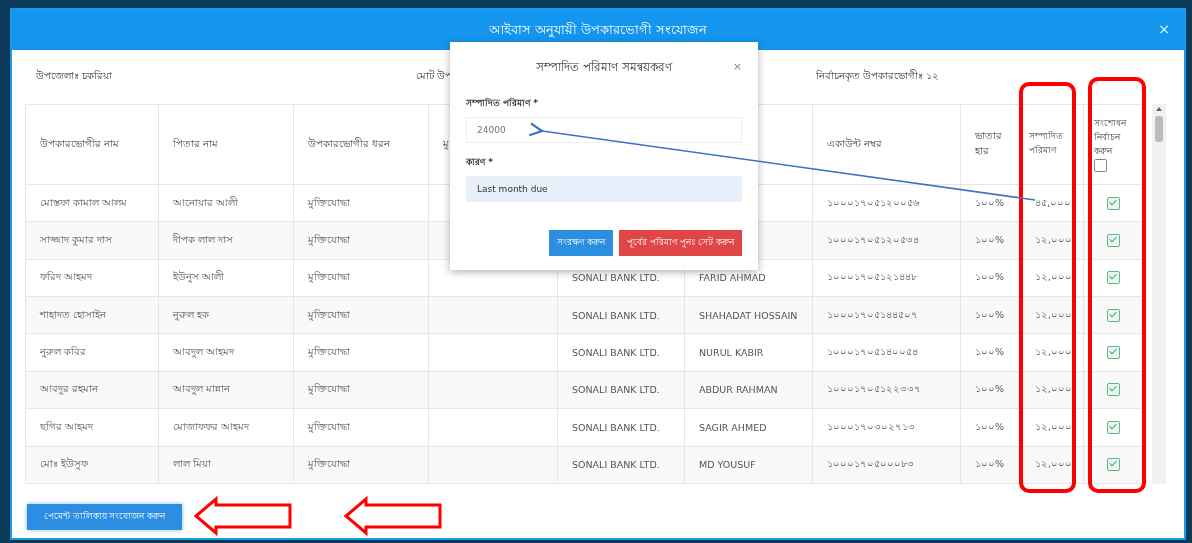 This screenshot has width=1192, height=543. I want to click on column-header: উপকারভোগীর ধরন, so click(361, 144).